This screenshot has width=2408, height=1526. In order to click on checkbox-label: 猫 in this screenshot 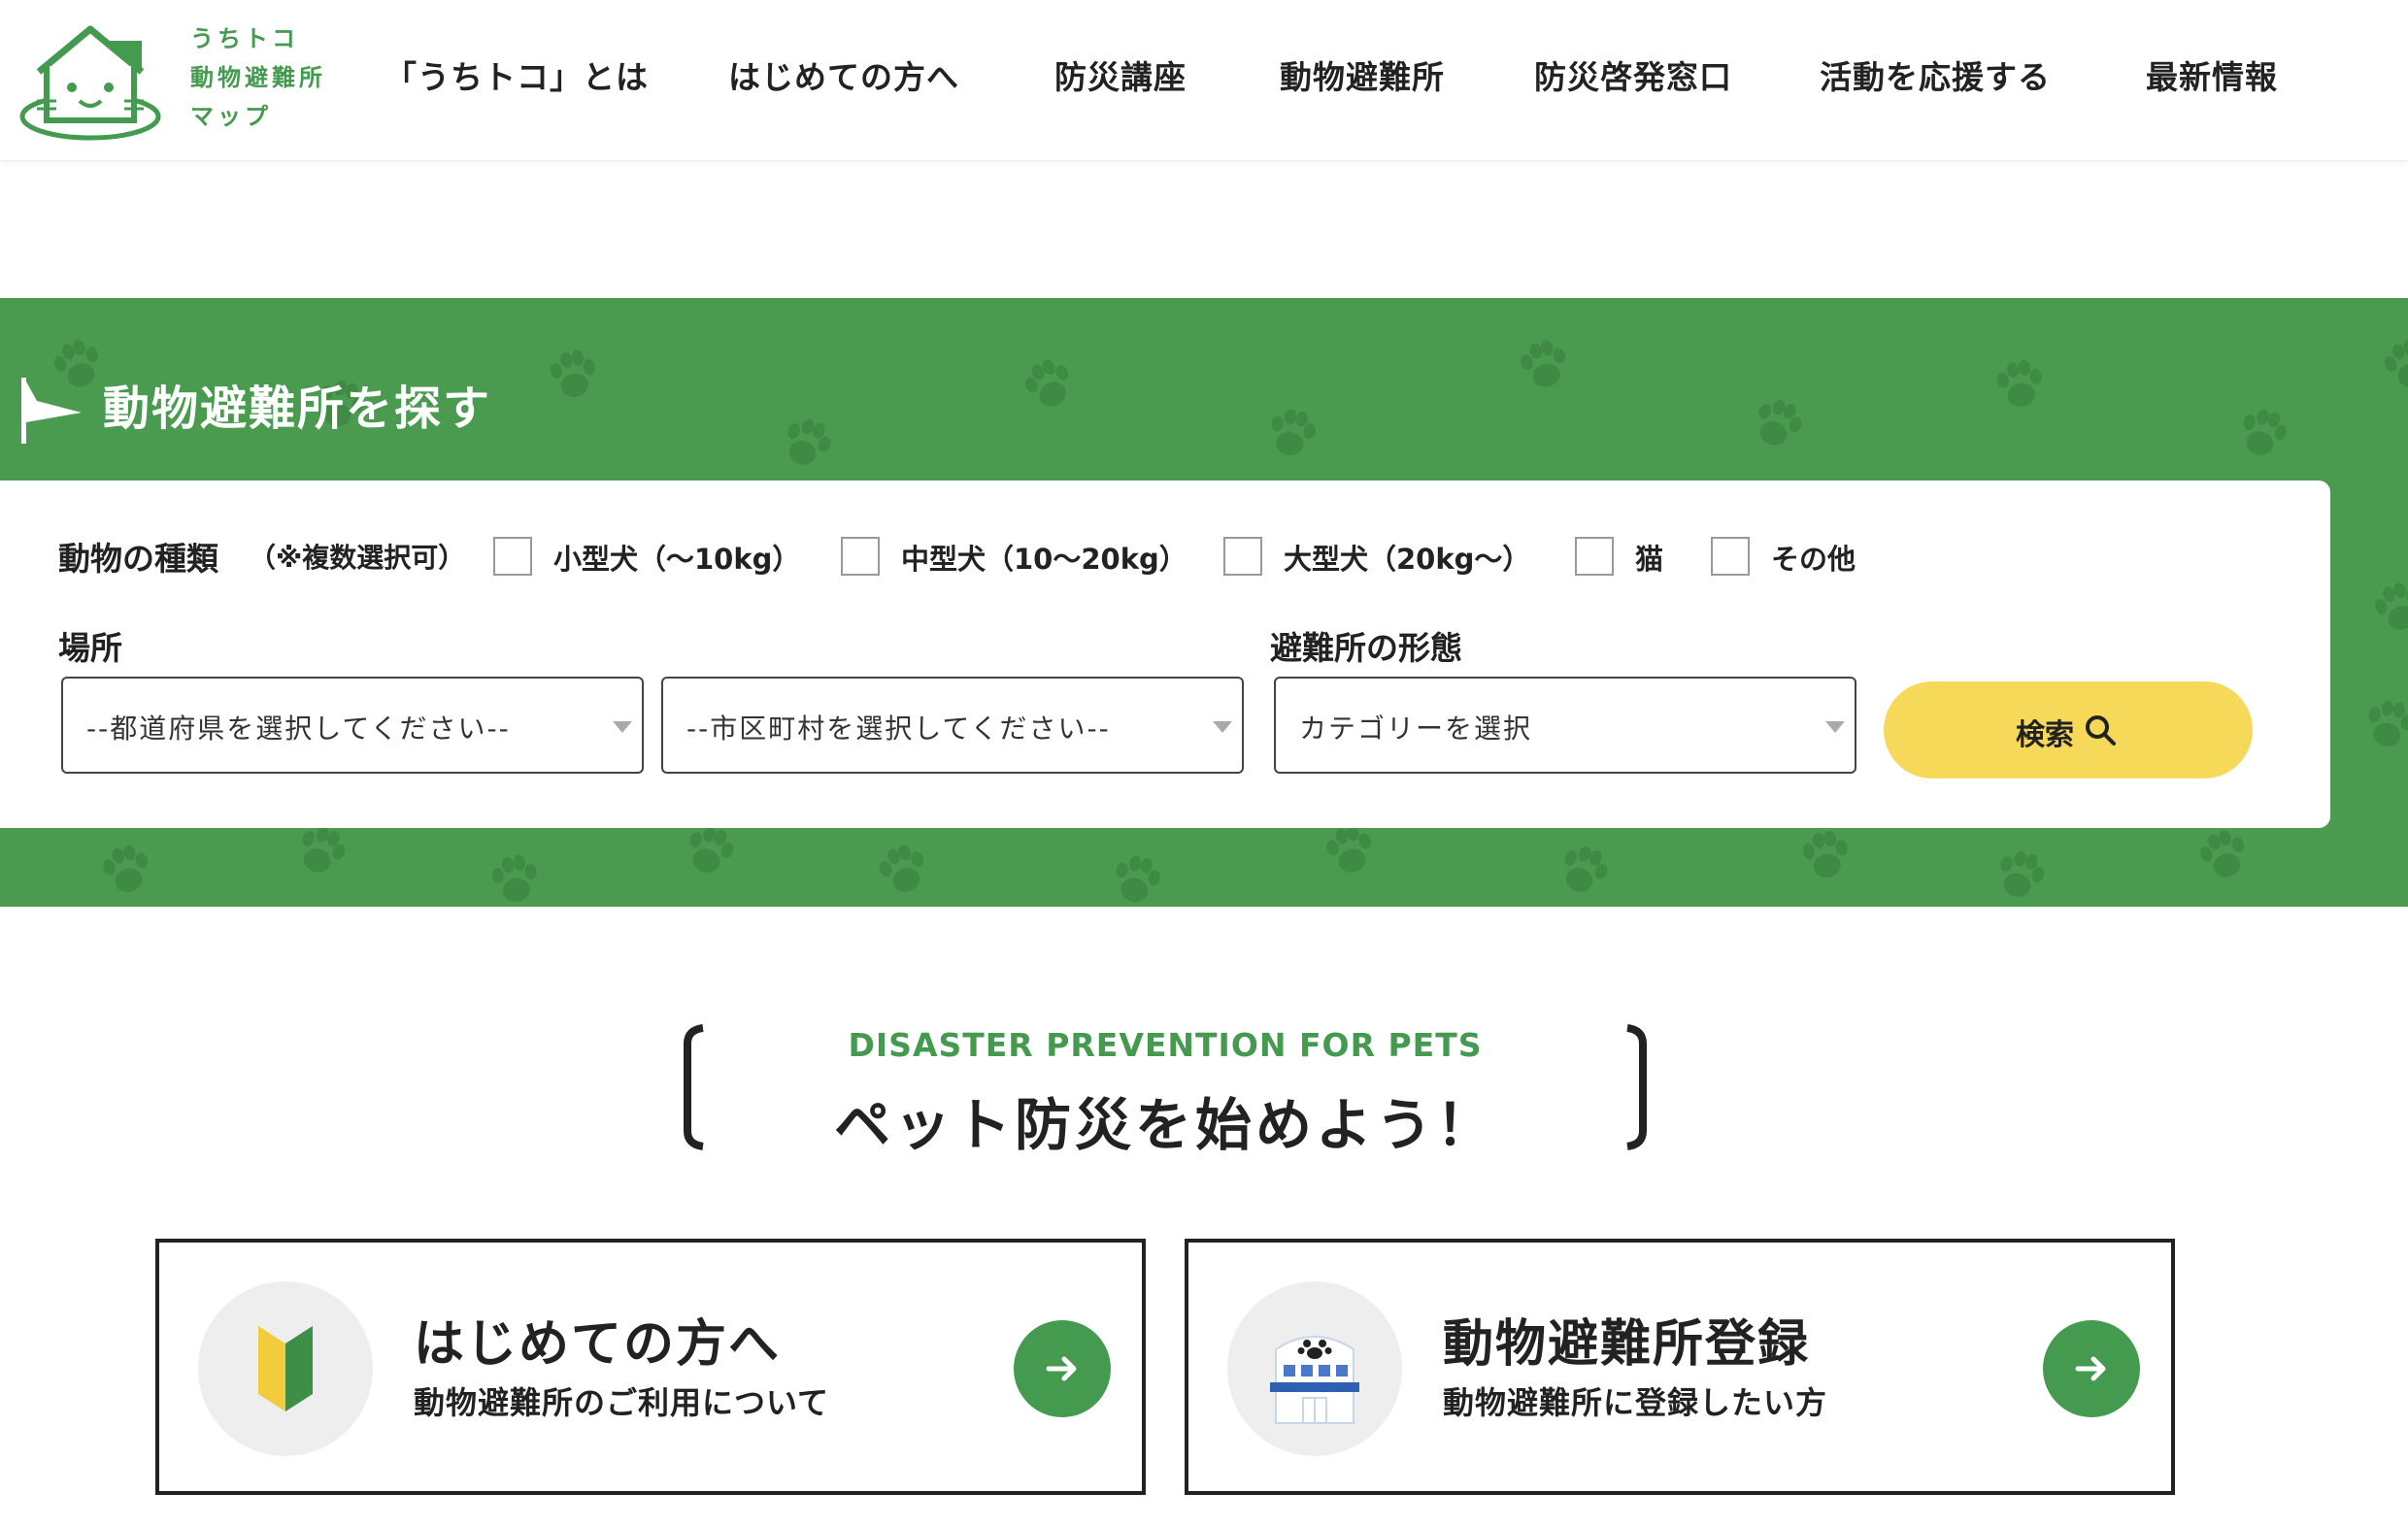, I will do `click(1649, 559)`.